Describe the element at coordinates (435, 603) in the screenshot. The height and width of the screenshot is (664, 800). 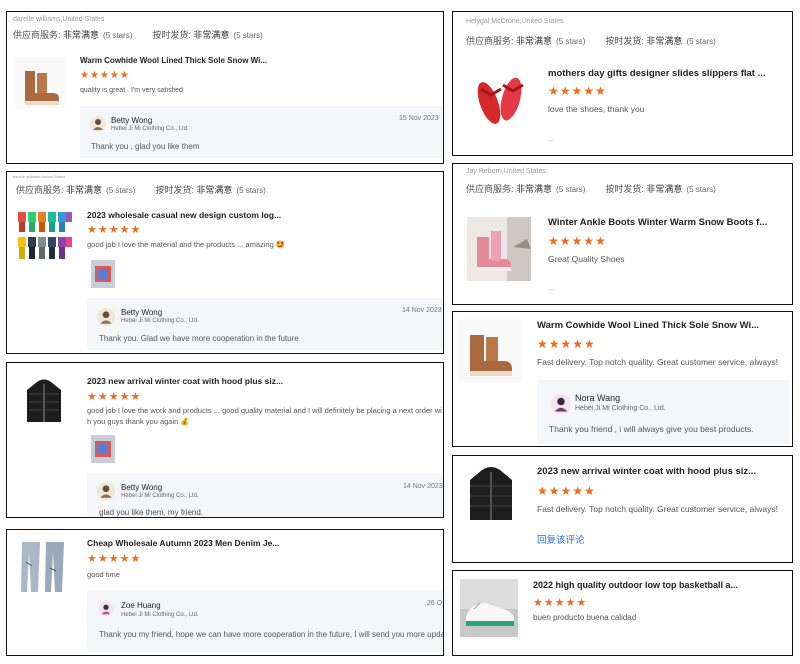
I see `reply-date: 26 O` at that location.